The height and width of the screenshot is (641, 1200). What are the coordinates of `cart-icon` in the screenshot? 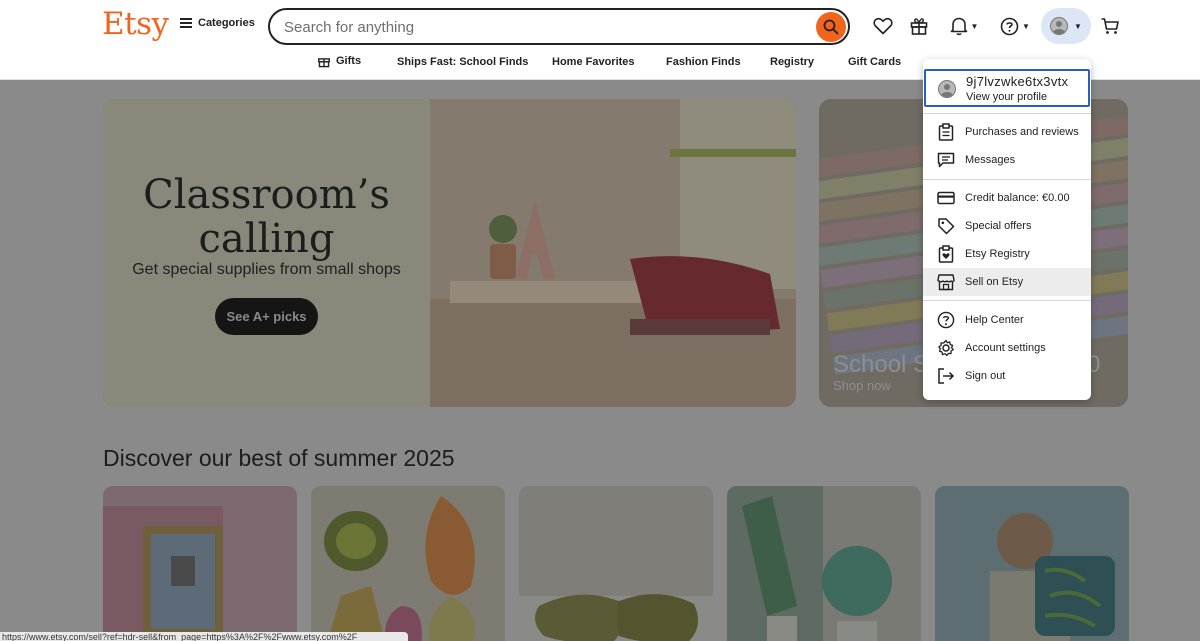 It's located at (1110, 26).